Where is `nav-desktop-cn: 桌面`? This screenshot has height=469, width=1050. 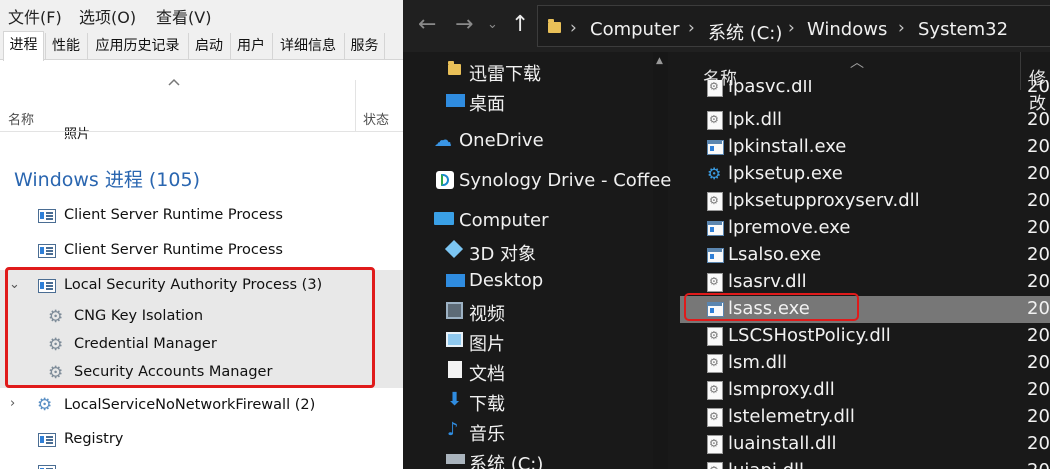 nav-desktop-cn: 桌面 is located at coordinates (487, 103).